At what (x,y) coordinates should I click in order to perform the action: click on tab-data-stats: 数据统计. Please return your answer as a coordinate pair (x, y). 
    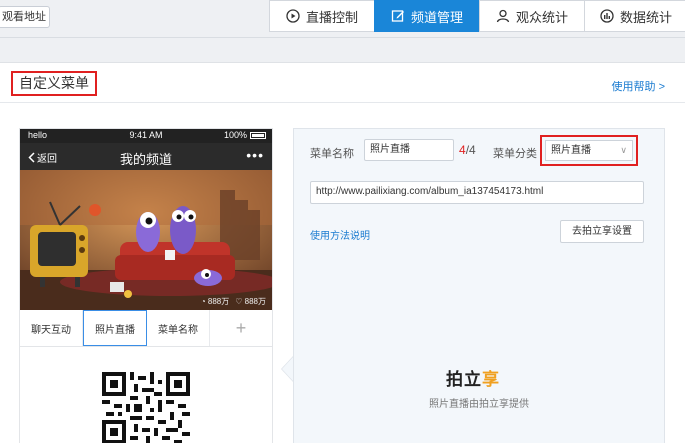
    Looking at the image, I should click on (634, 16).